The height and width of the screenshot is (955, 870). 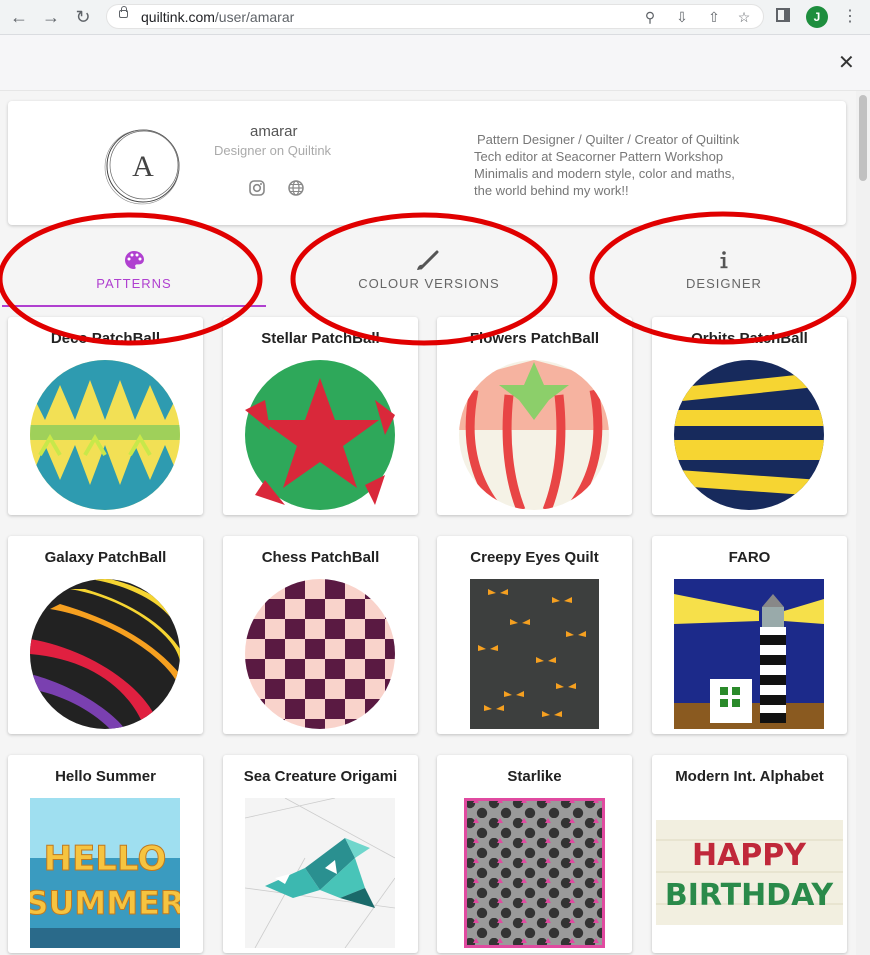 What do you see at coordinates (320, 776) in the screenshot?
I see `pattern-title: Sea Creature Origami` at bounding box center [320, 776].